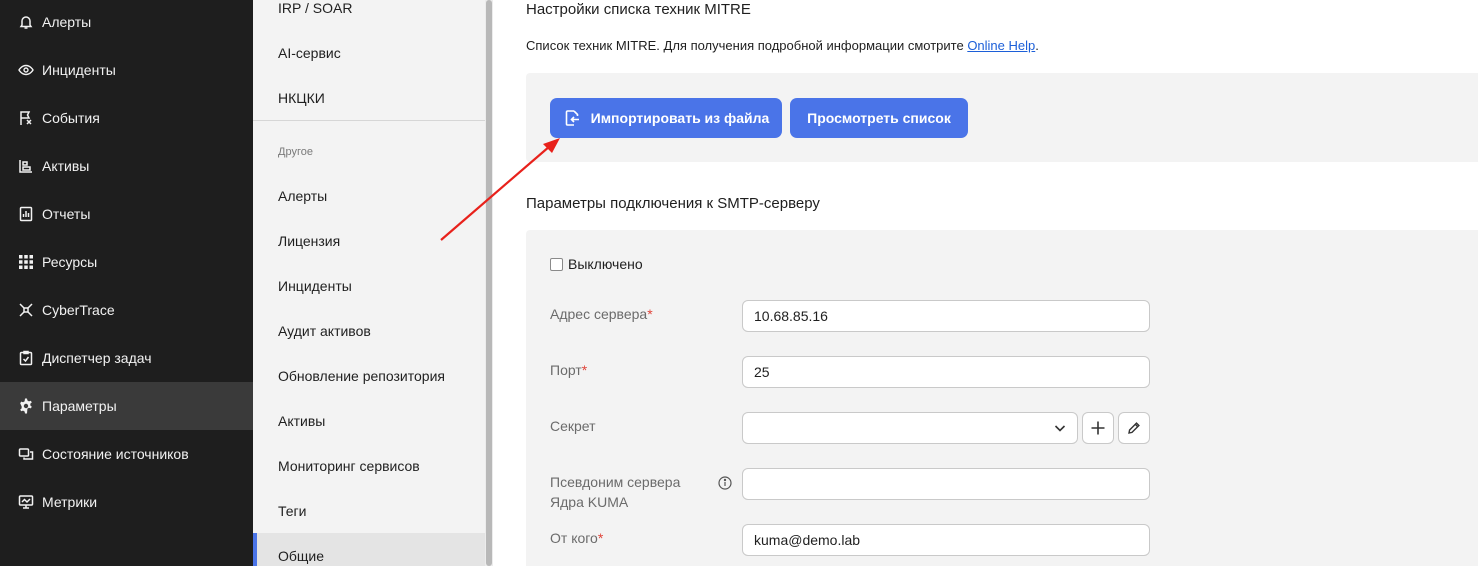  What do you see at coordinates (369, 195) in the screenshot?
I see `submenu-item-alerts: Алерты` at bounding box center [369, 195].